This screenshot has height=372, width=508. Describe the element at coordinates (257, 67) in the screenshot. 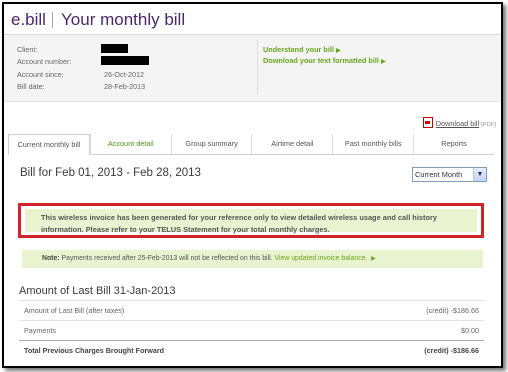

I see `info-divider` at that location.